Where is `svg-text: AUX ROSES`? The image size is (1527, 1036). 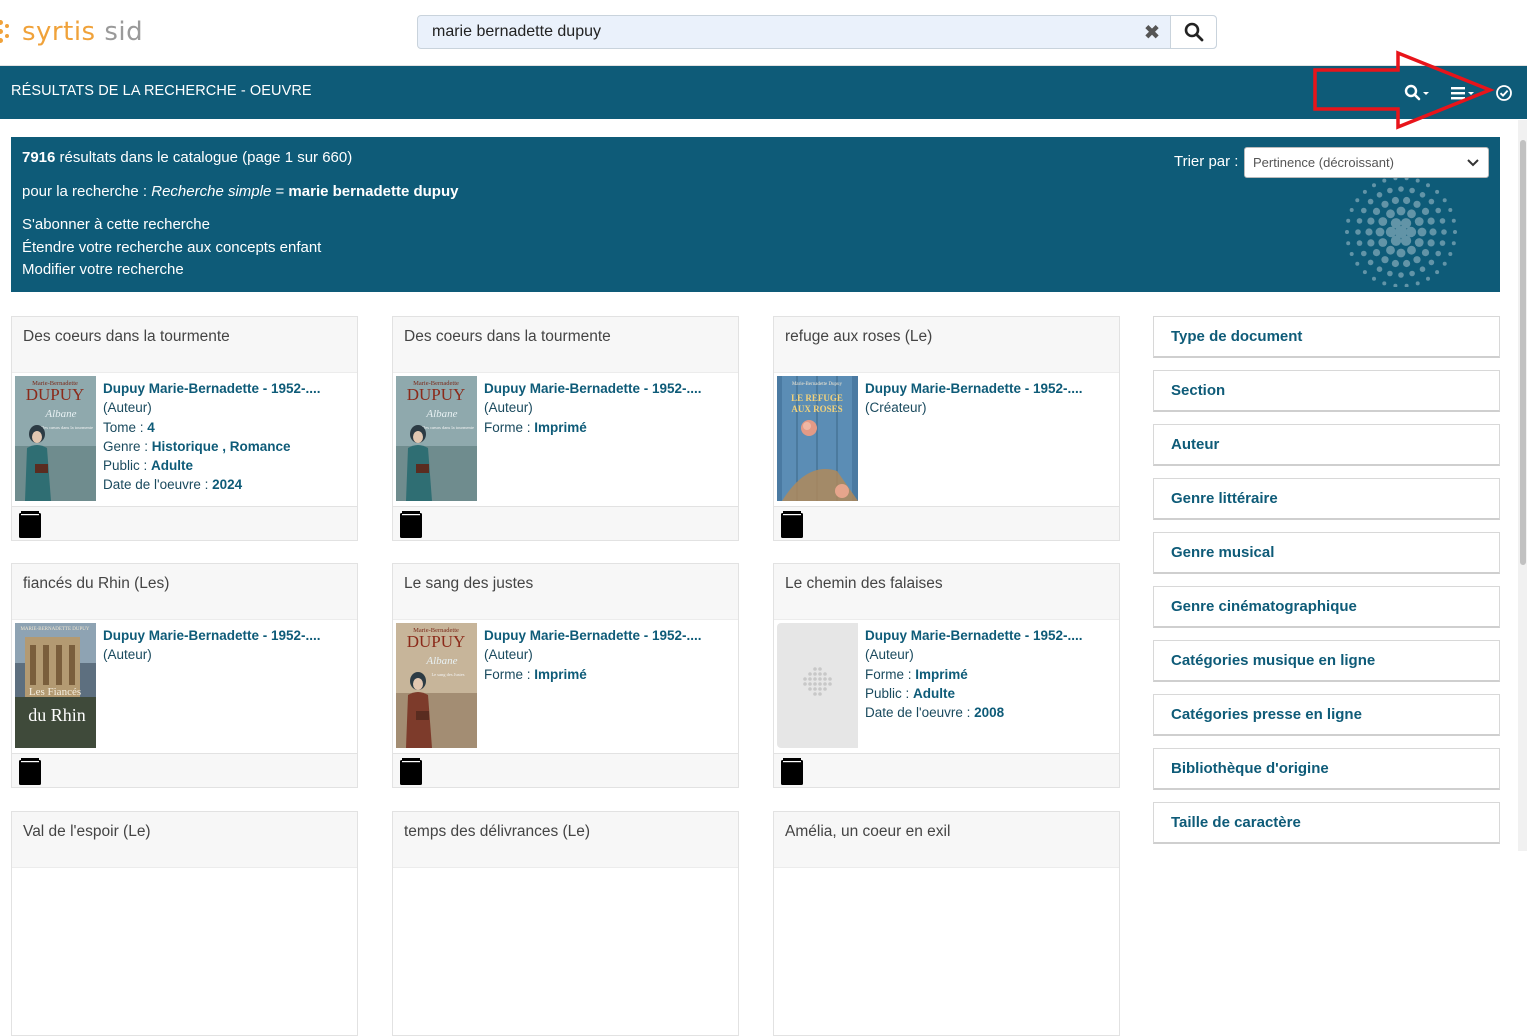
svg-text: AUX ROSES is located at coordinates (816, 409).